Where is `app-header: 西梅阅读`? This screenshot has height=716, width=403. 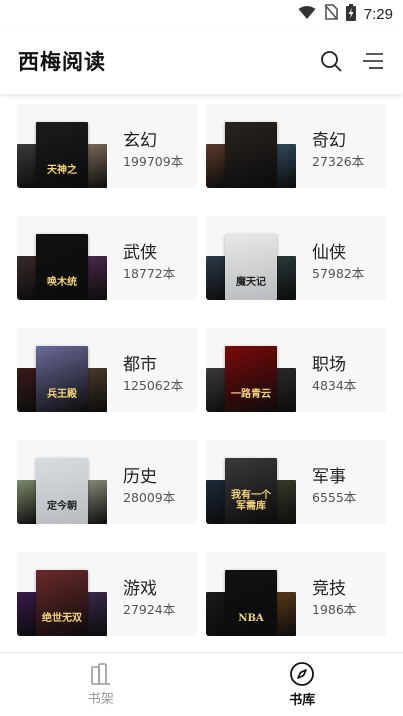 app-header: 西梅阅读 is located at coordinates (201, 61).